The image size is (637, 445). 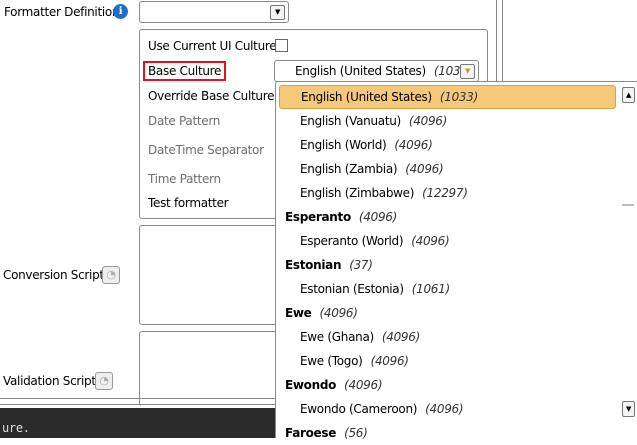 What do you see at coordinates (188, 203) in the screenshot?
I see `test-formatter-label: Test formatter` at bounding box center [188, 203].